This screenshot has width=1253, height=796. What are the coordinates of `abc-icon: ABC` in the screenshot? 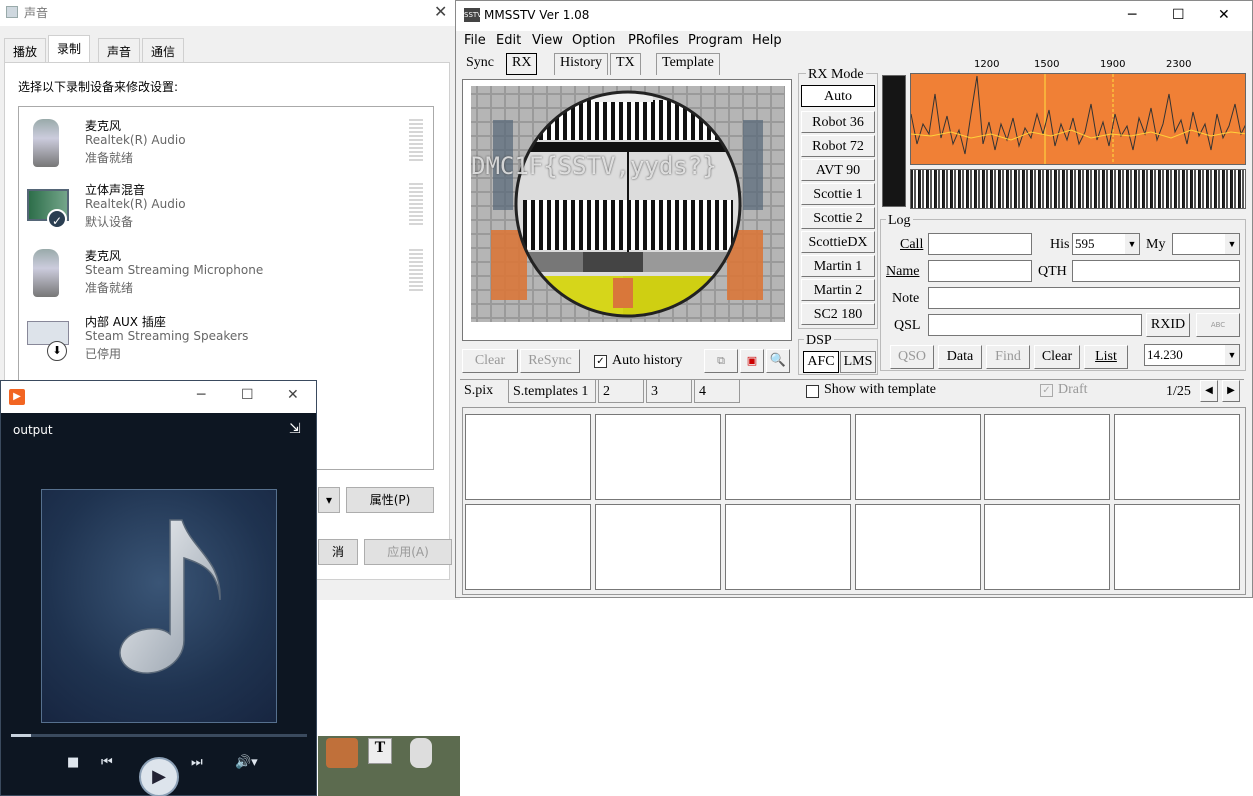 It's located at (1218, 325).